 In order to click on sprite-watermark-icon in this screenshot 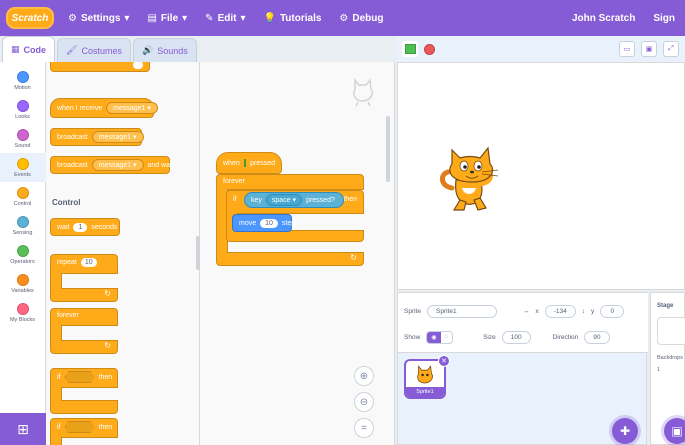, I will do `click(363, 92)`.